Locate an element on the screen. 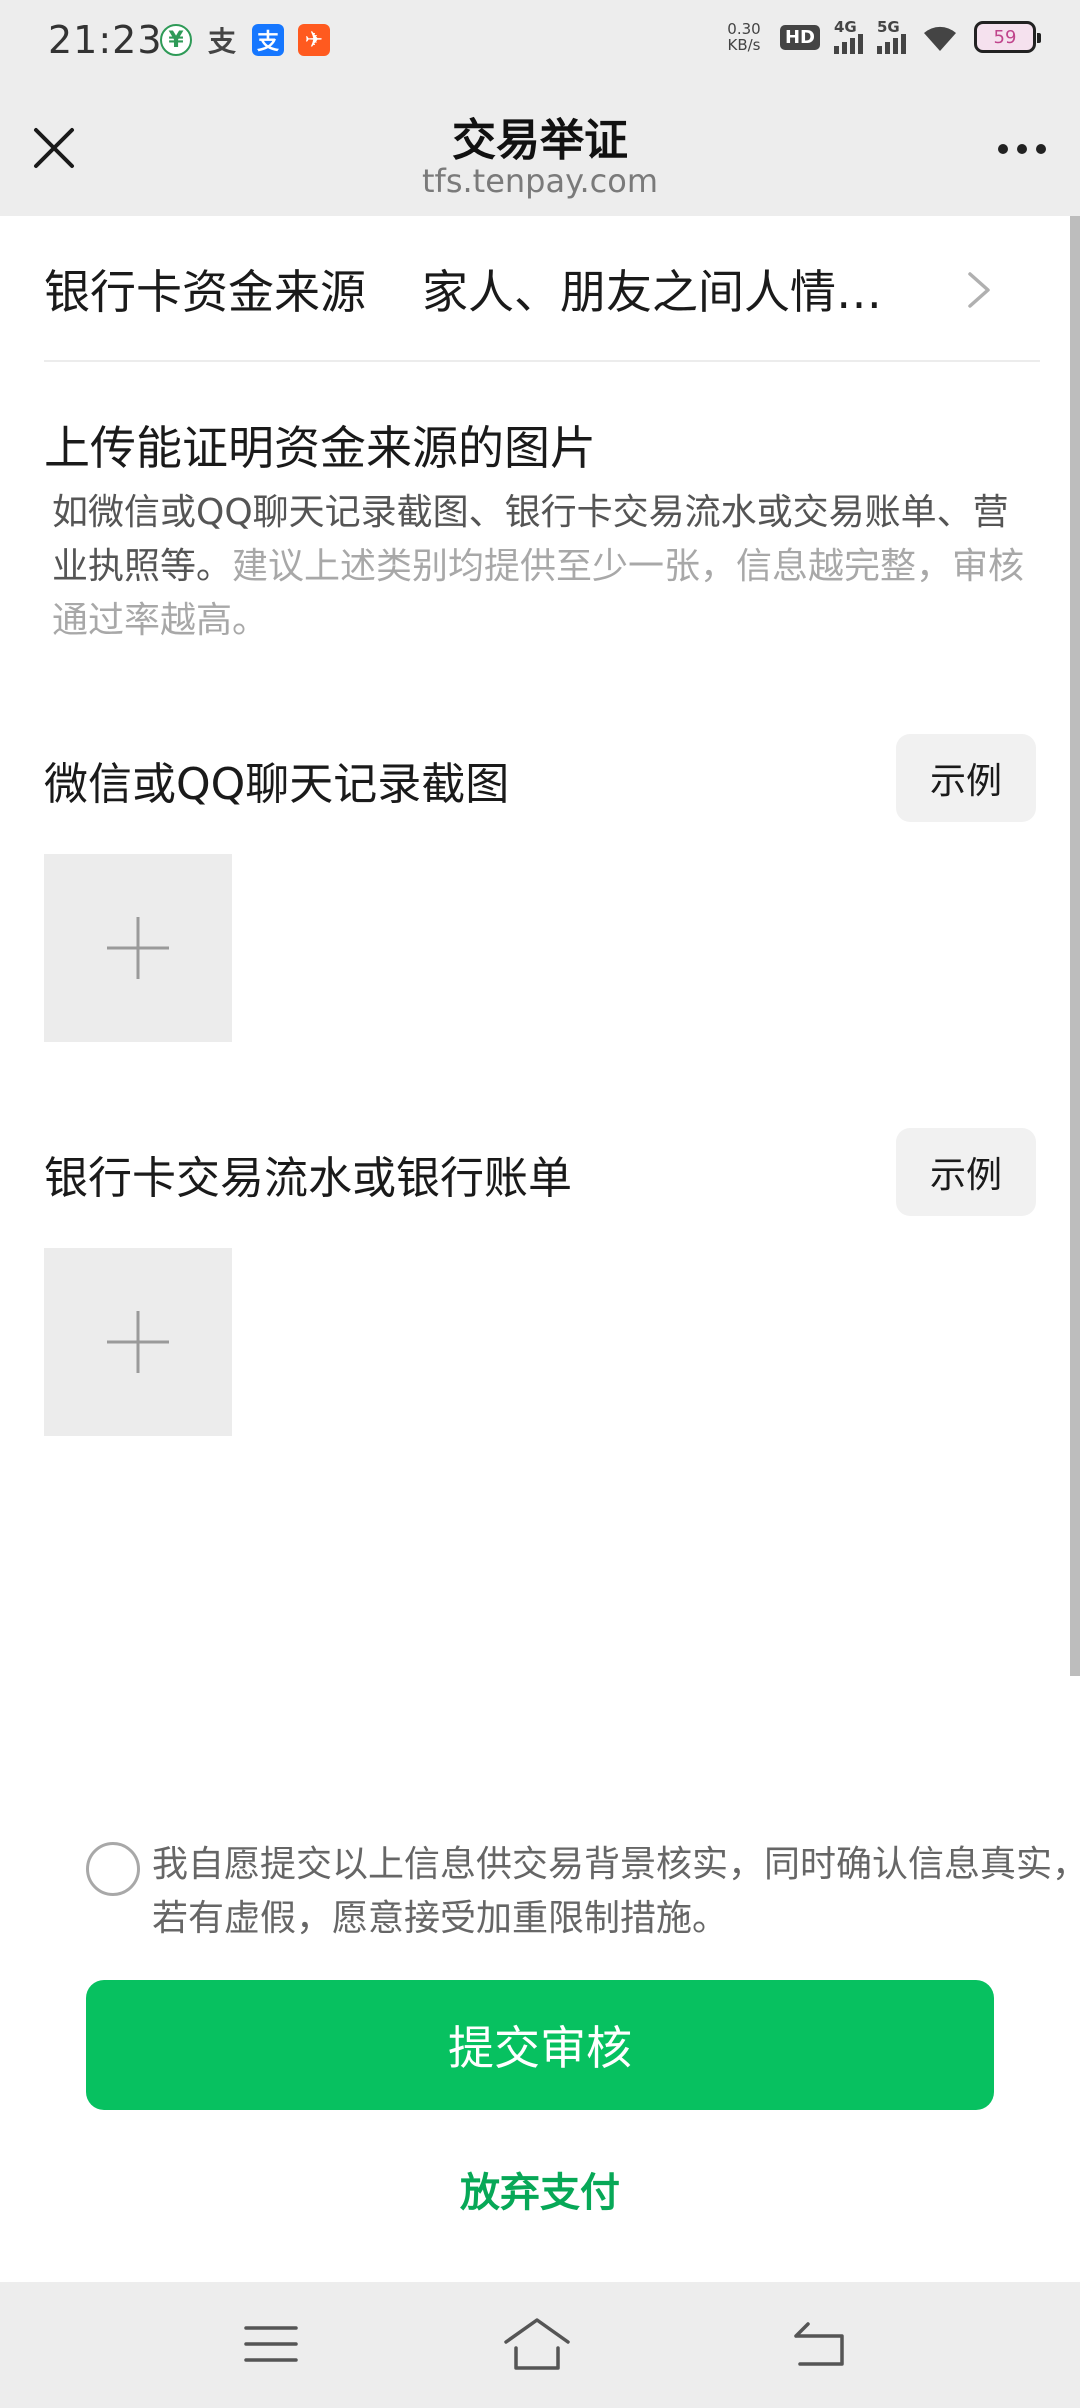  system-icons: 0.30 KB/s HD 4G 5G 59 is located at coordinates (881, 36).